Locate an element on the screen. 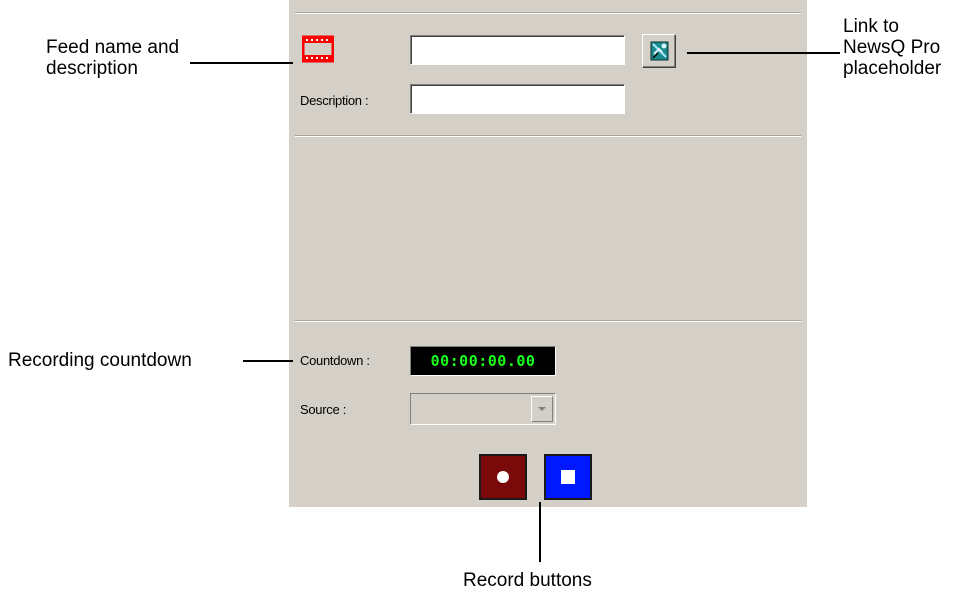 This screenshot has width=971, height=593. bottom-separator is located at coordinates (548, 321).